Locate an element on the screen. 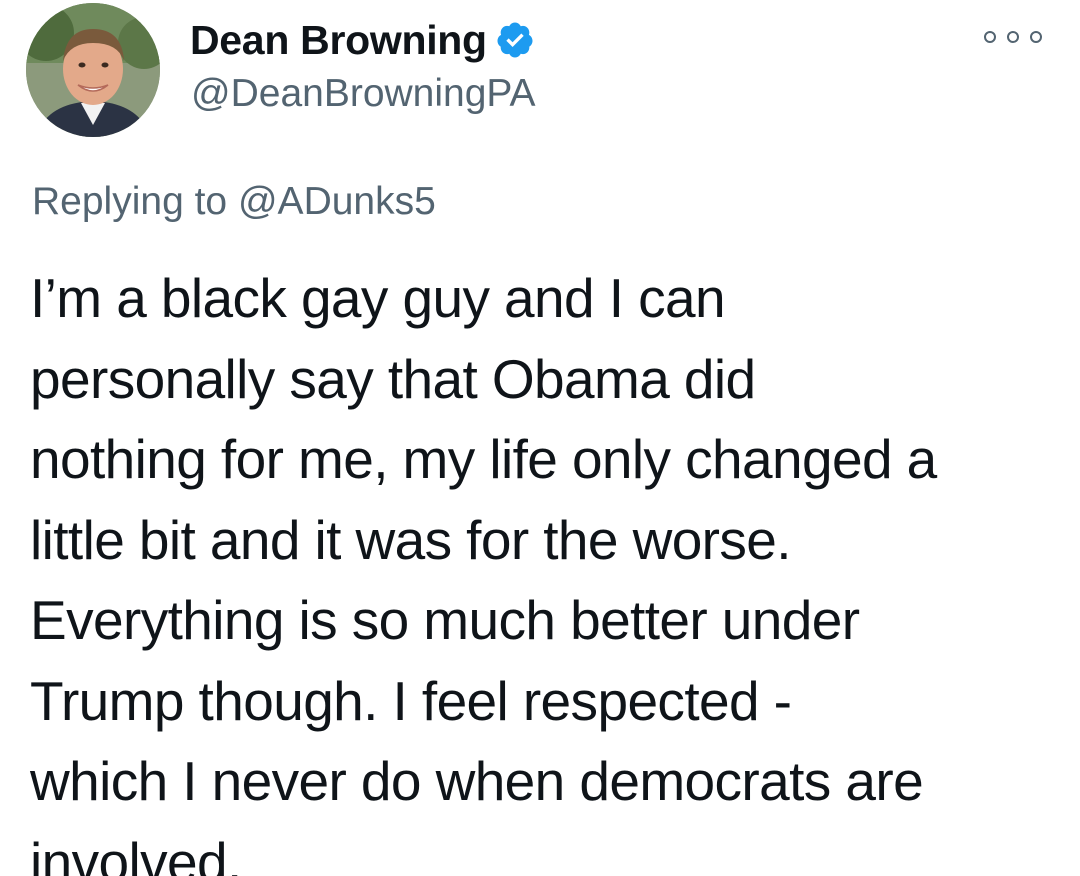 Image resolution: width=1080 pixels, height=876 pixels. avatar-photo is located at coordinates (93, 70).